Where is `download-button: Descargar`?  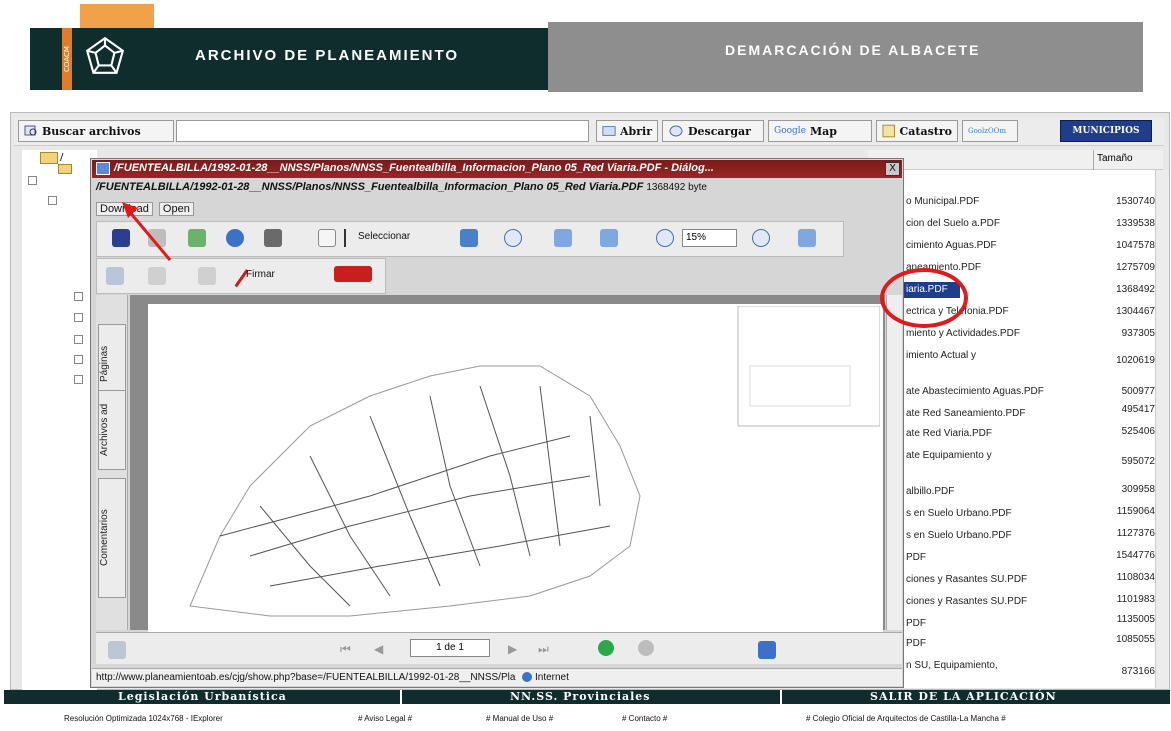
download-button: Descargar is located at coordinates (713, 131).